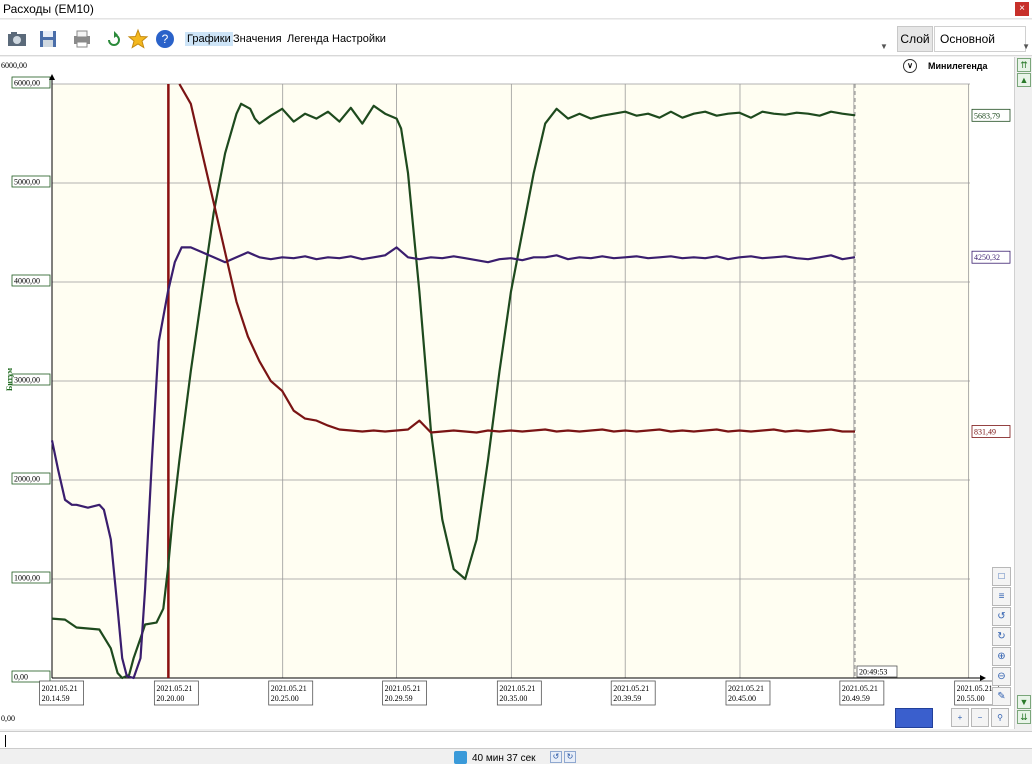 The image size is (1032, 764). Describe the element at coordinates (1000, 717) in the screenshot. I see `search-icon: ⚲` at that location.